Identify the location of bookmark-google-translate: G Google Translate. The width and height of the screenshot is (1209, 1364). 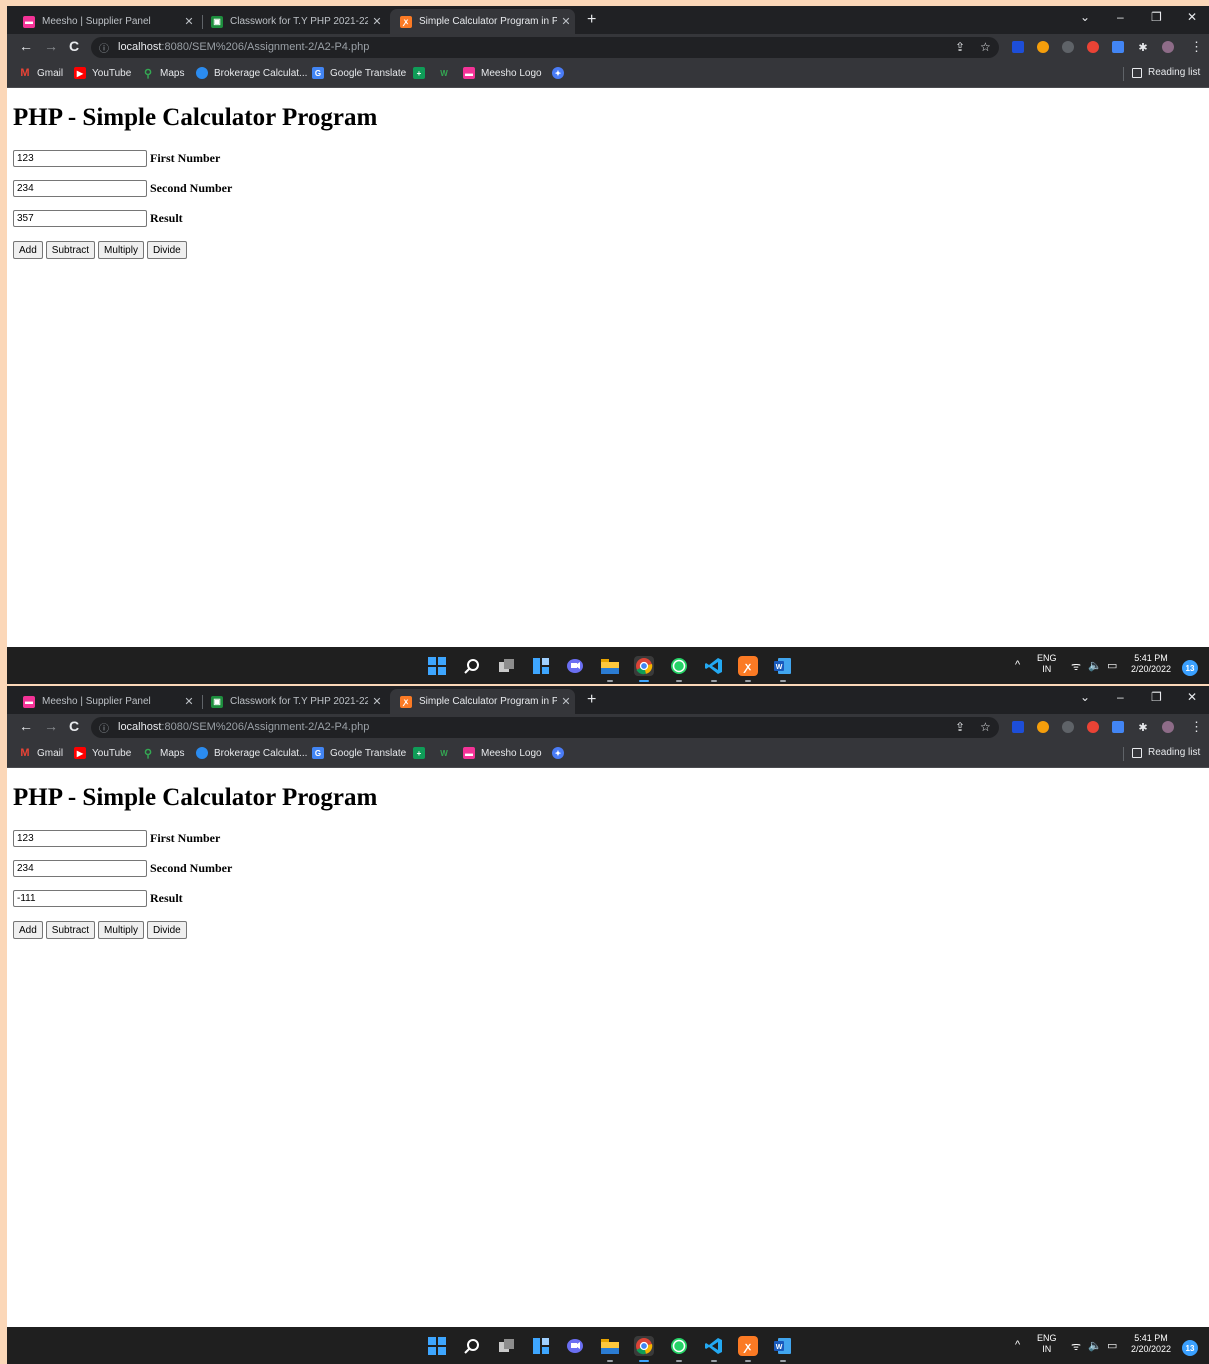
(359, 73).